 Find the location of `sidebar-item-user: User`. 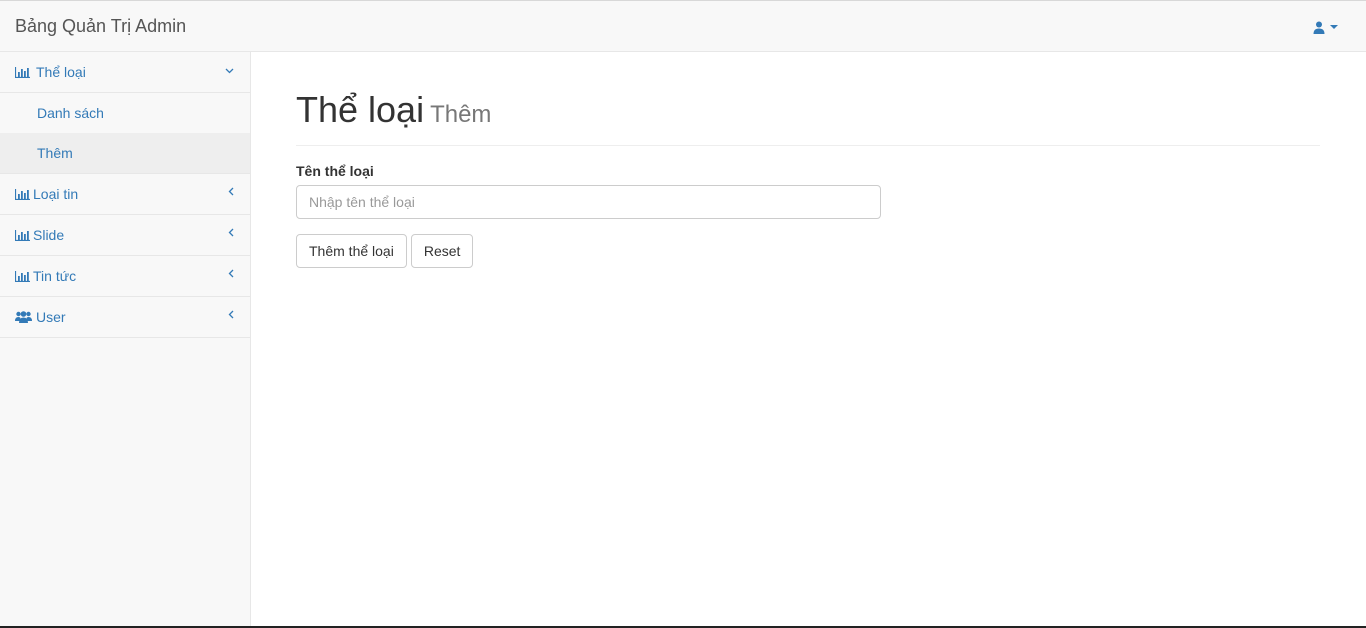

sidebar-item-user: User is located at coordinates (125, 317).